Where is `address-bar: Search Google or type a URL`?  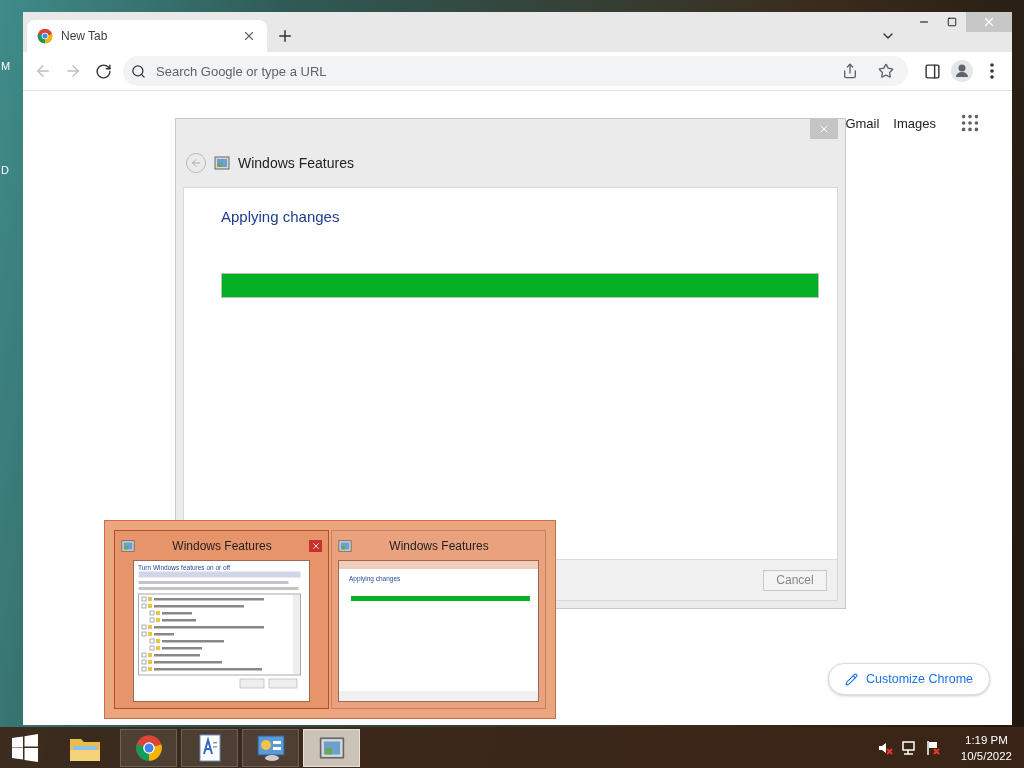 address-bar: Search Google or type a URL is located at coordinates (515, 71).